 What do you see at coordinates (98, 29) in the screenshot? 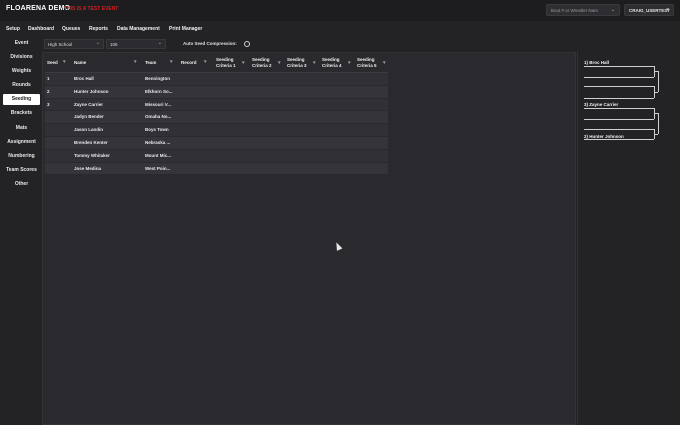
I see `nav-item-reports: Reports` at bounding box center [98, 29].